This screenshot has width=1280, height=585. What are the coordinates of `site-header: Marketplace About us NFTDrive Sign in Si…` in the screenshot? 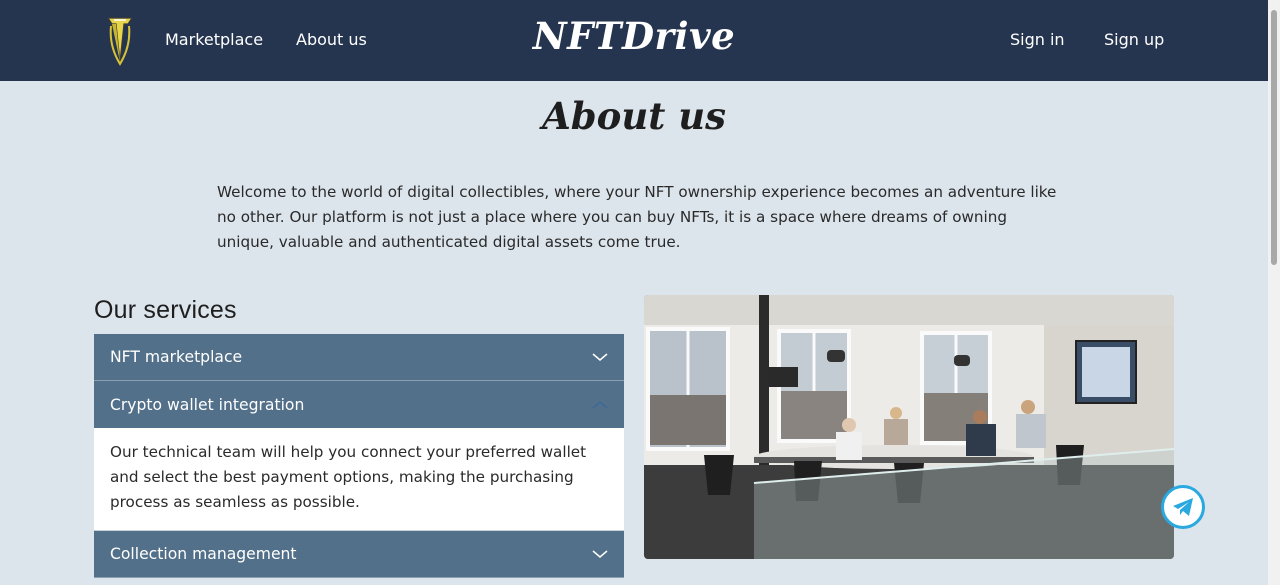 It's located at (634, 40).